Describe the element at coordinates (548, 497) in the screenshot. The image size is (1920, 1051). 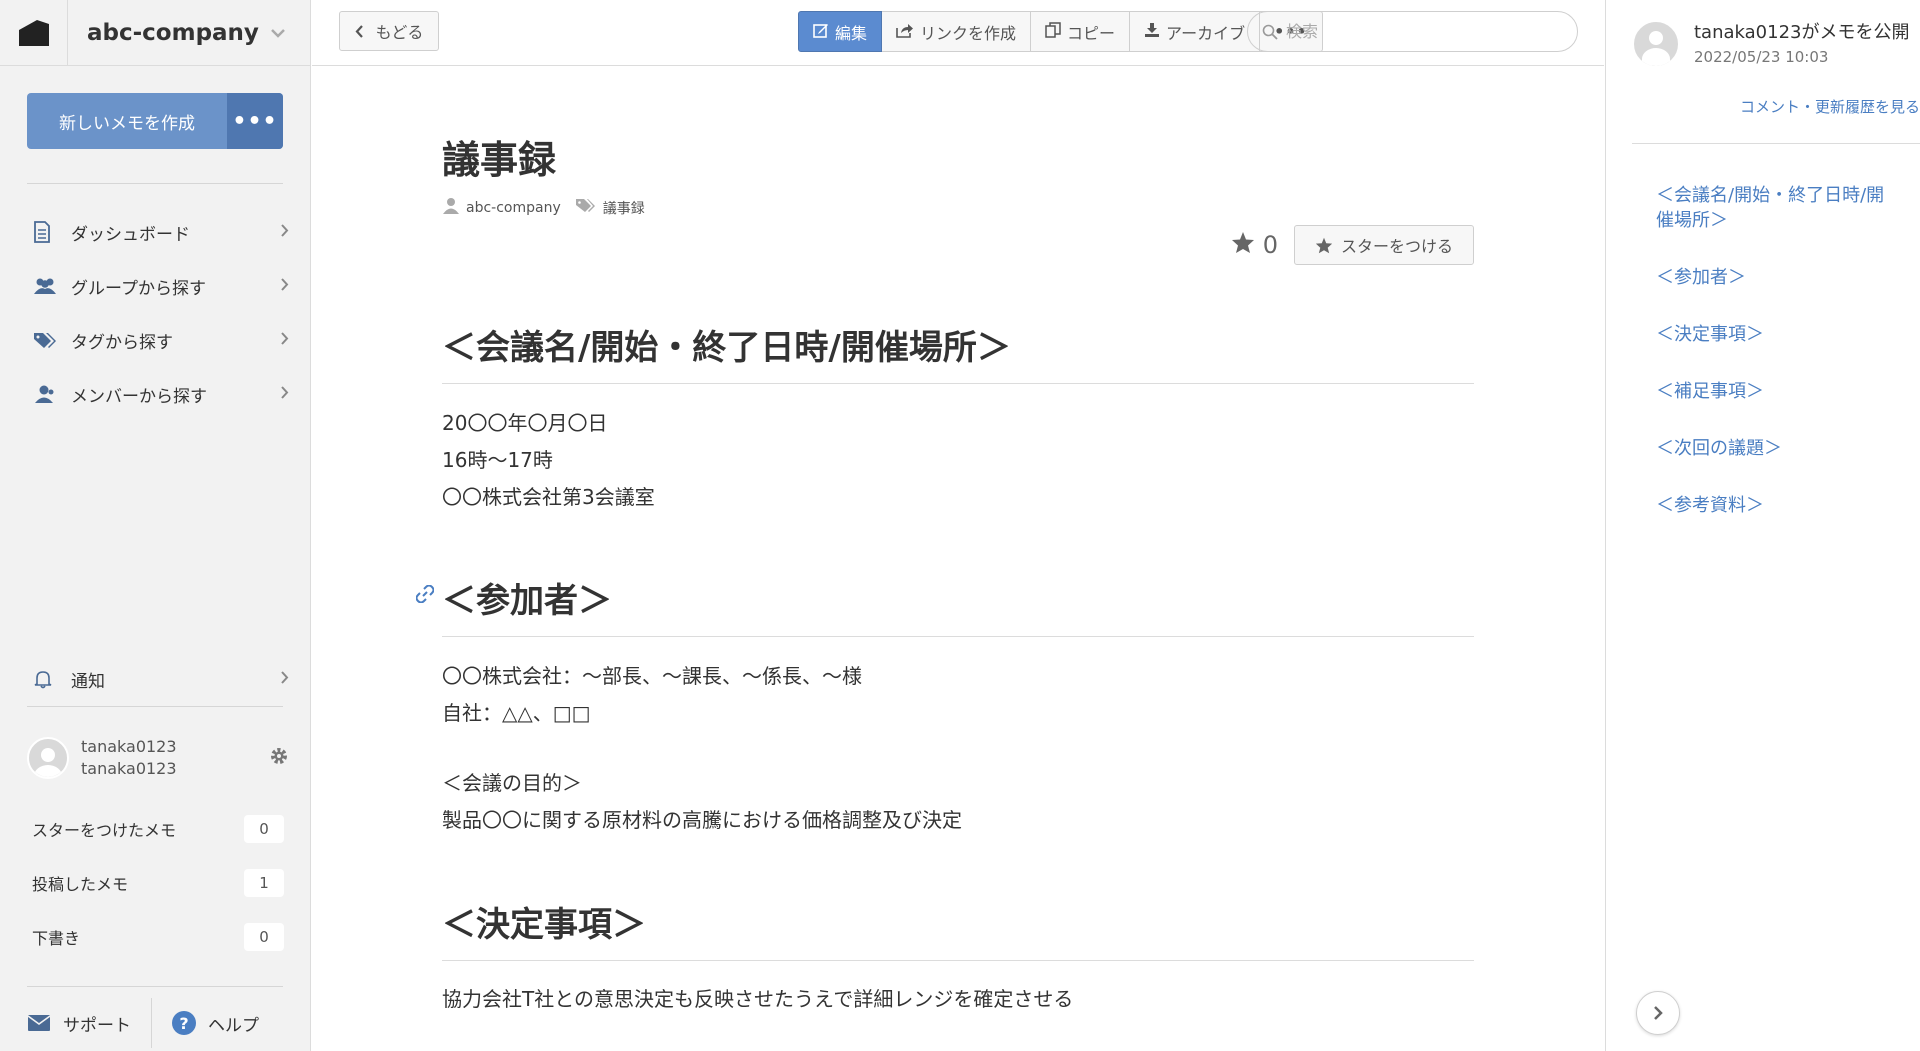
I see `body-line: 〇〇株式会社第3会議室` at that location.